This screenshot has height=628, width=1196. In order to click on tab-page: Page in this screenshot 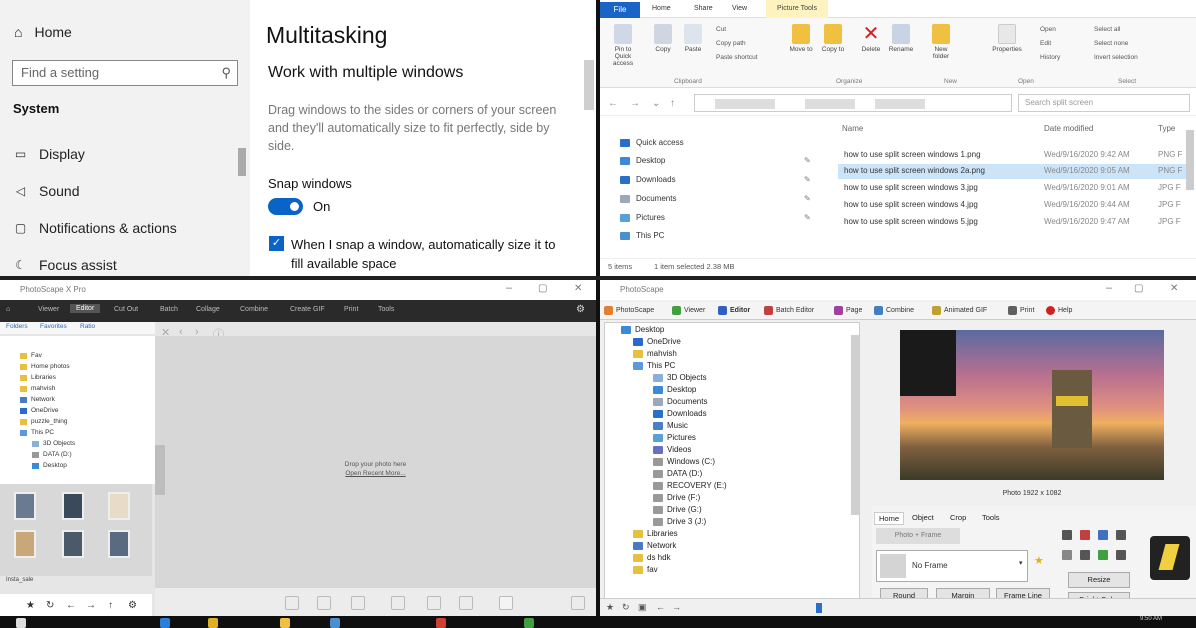, I will do `click(848, 310)`.